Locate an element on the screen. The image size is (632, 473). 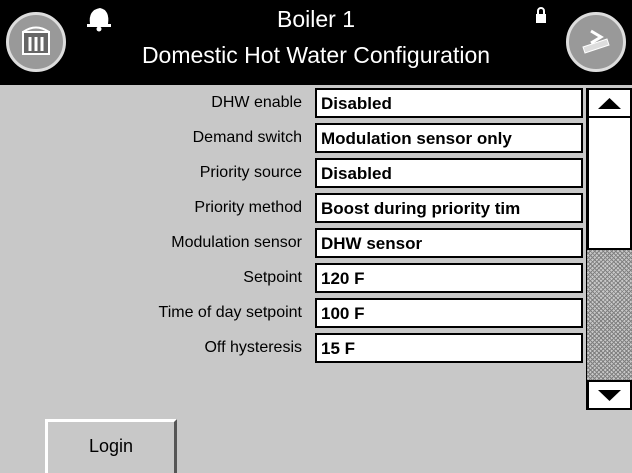
setting-value-field: DHW sensor is located at coordinates (449, 243).